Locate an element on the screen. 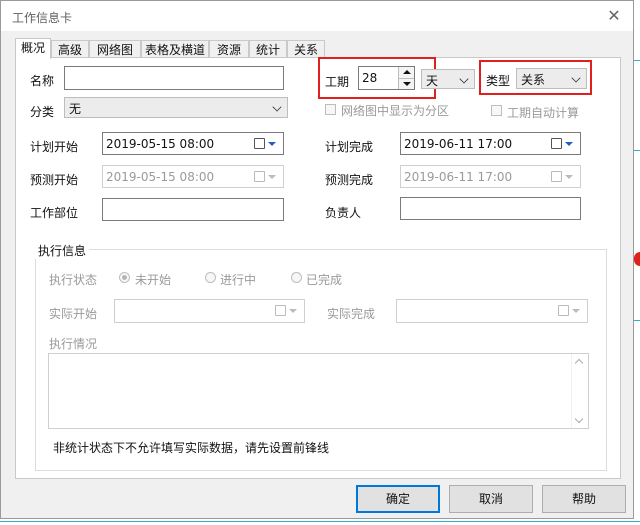 The width and height of the screenshot is (640, 525). dept-label: 工作部位 is located at coordinates (54, 213).